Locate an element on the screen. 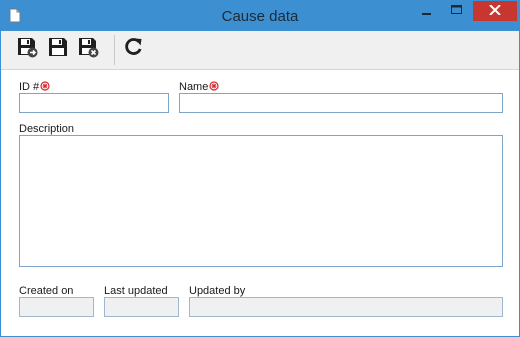 The height and width of the screenshot is (337, 520). toolbar-separator is located at coordinates (114, 50).